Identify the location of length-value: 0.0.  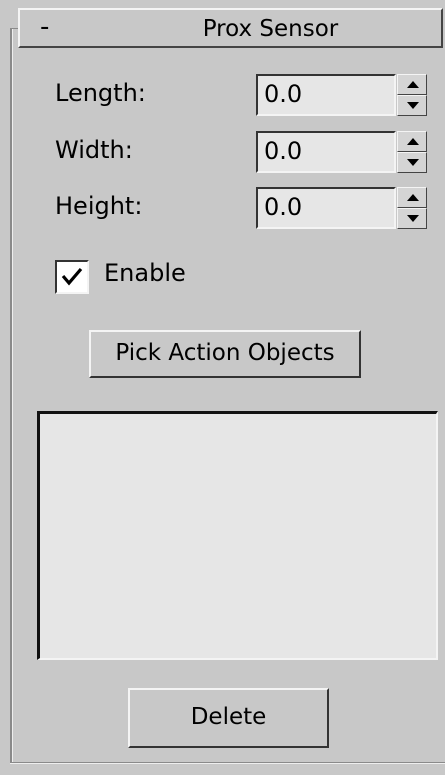
(283, 94).